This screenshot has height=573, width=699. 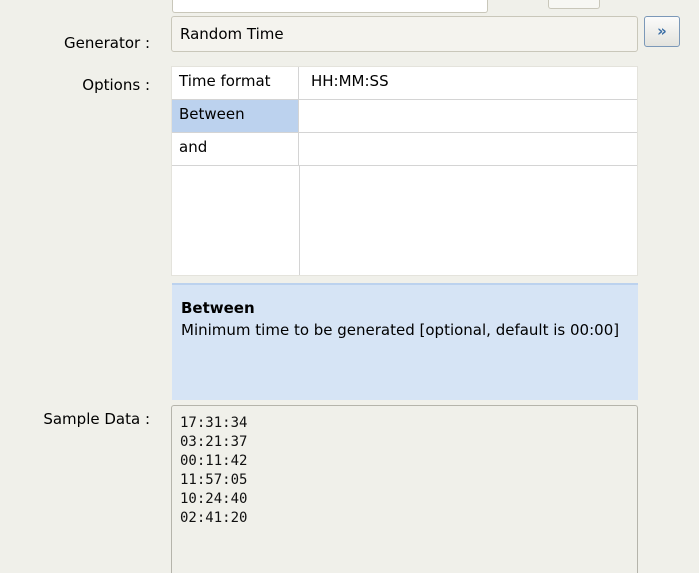 What do you see at coordinates (468, 83) in the screenshot?
I see `option-value: HH:MM:SS` at bounding box center [468, 83].